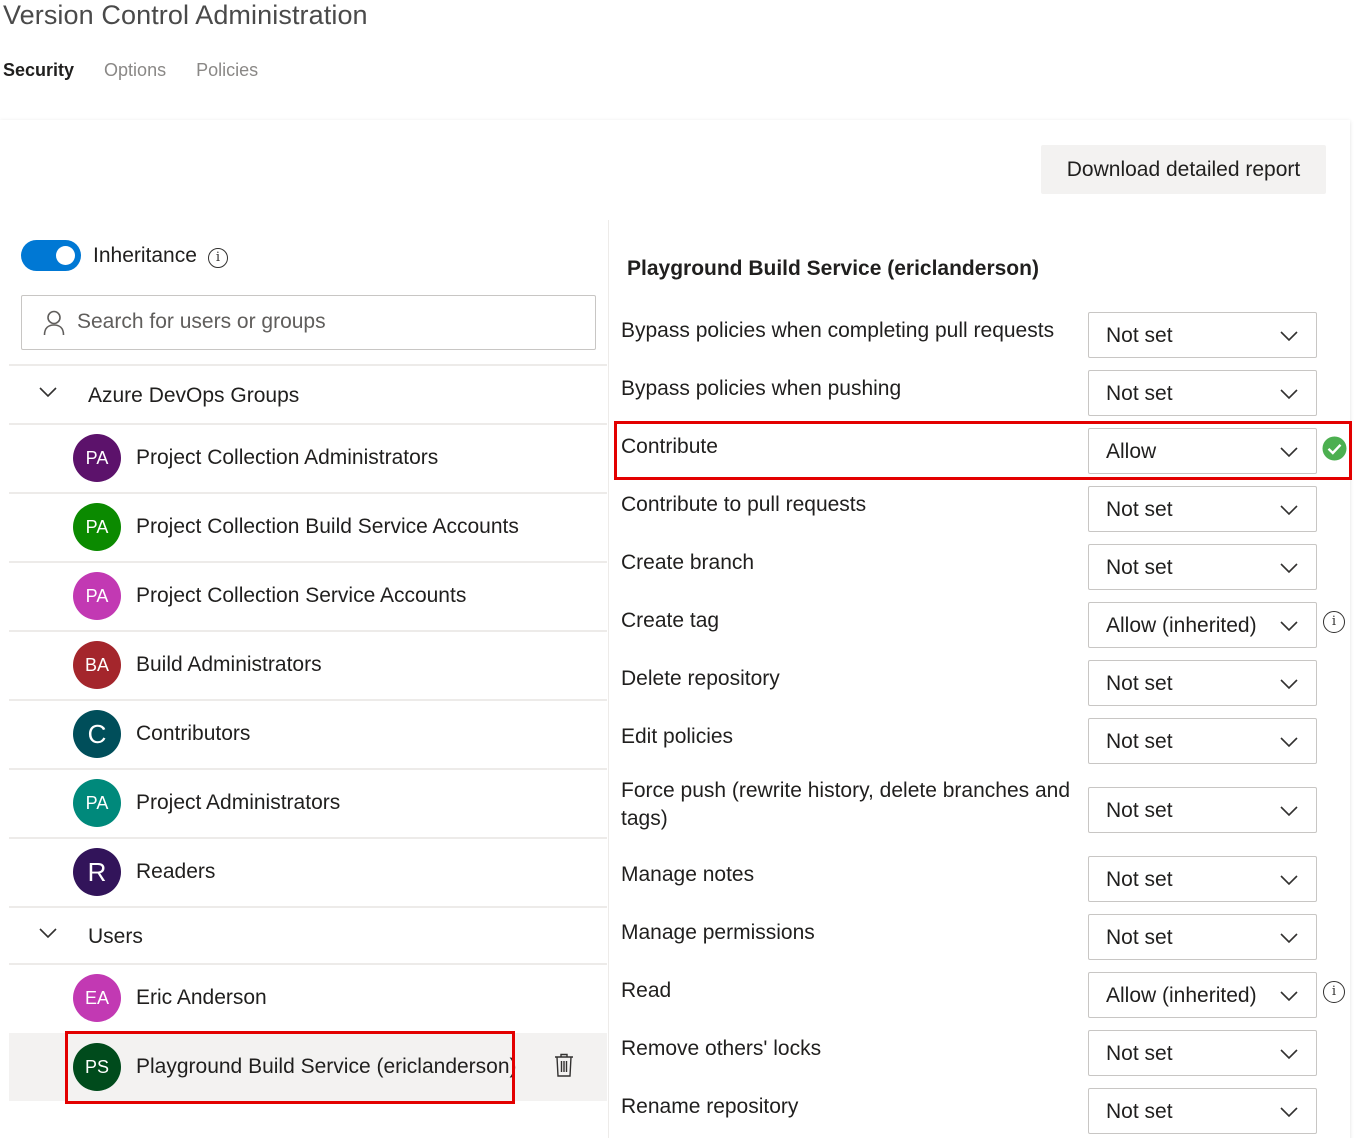  Describe the element at coordinates (308, 395) in the screenshot. I see `groups-header: Azure DevOps Groups` at that location.